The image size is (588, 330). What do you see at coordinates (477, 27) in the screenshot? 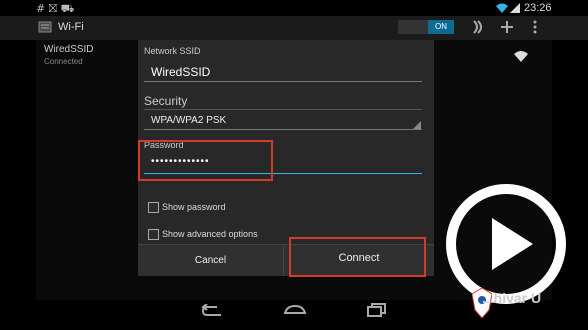
I see `wps-icon` at bounding box center [477, 27].